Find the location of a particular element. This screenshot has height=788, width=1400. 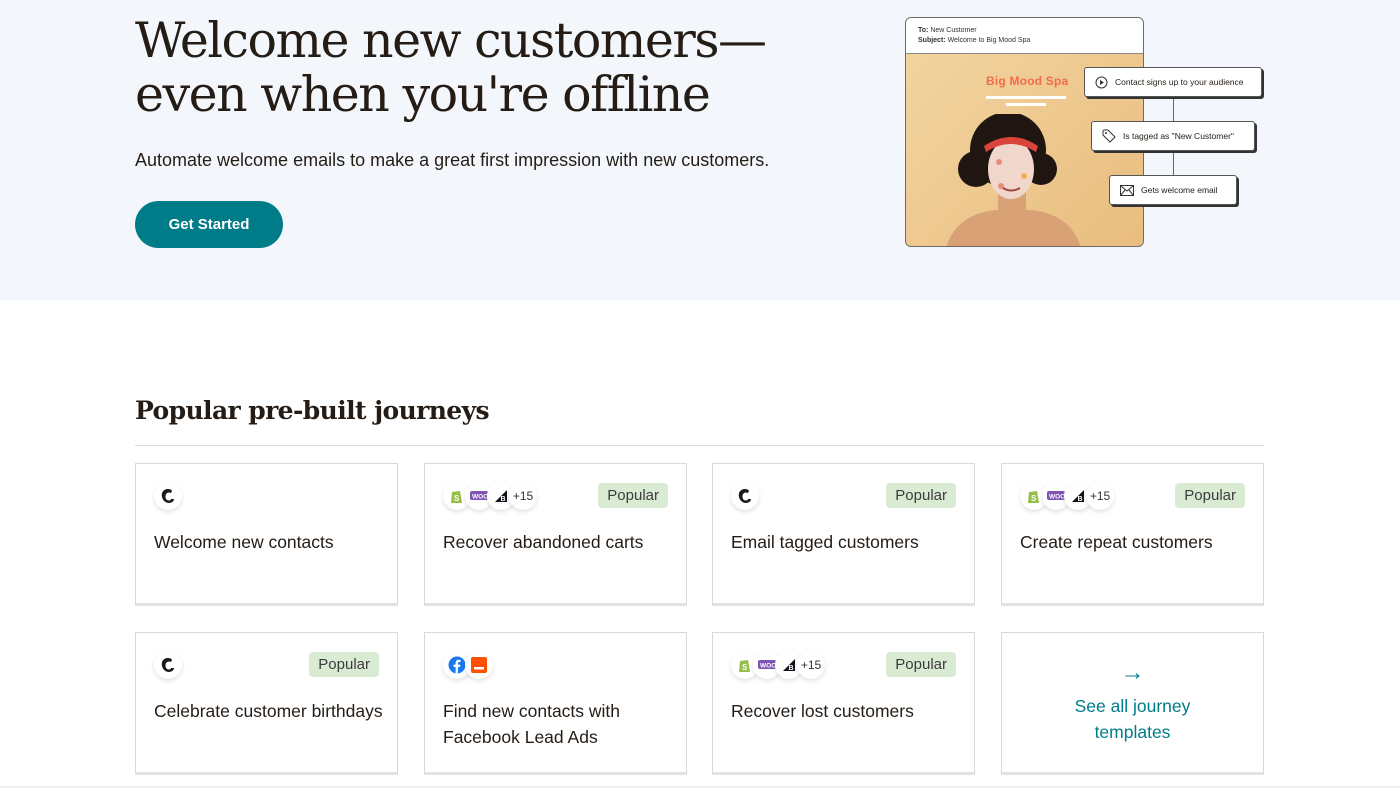

lead-ads-form-icon is located at coordinates (479, 665).